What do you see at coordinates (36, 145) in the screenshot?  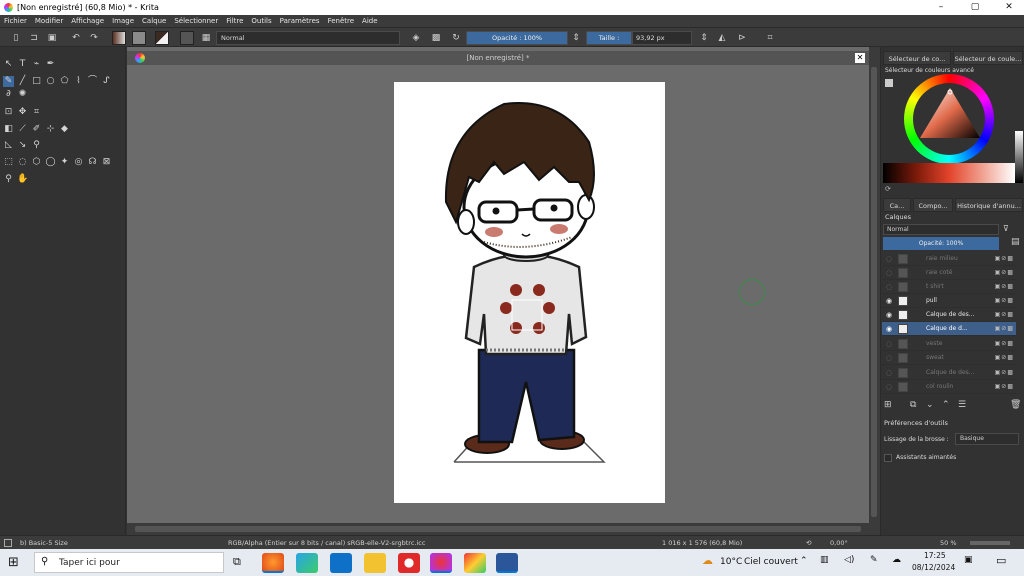 I see `reference-tool-icon: ⚲` at bounding box center [36, 145].